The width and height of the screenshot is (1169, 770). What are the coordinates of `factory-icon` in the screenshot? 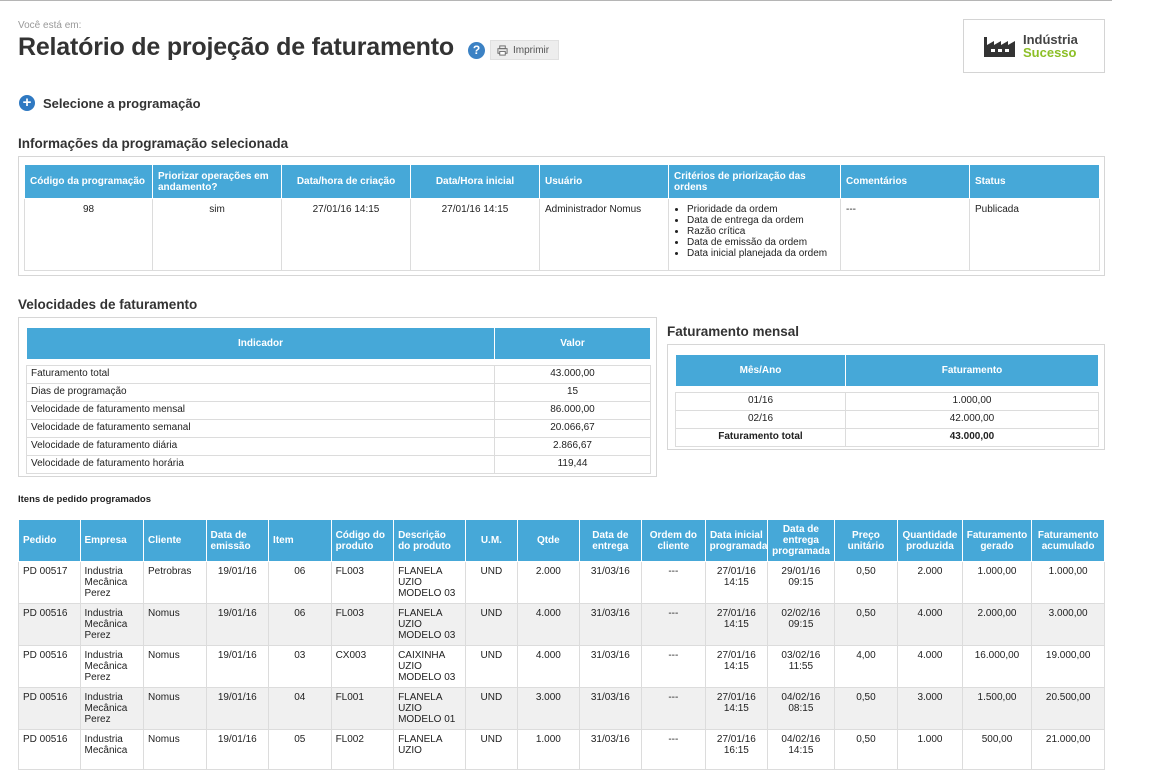 It's located at (999, 47).